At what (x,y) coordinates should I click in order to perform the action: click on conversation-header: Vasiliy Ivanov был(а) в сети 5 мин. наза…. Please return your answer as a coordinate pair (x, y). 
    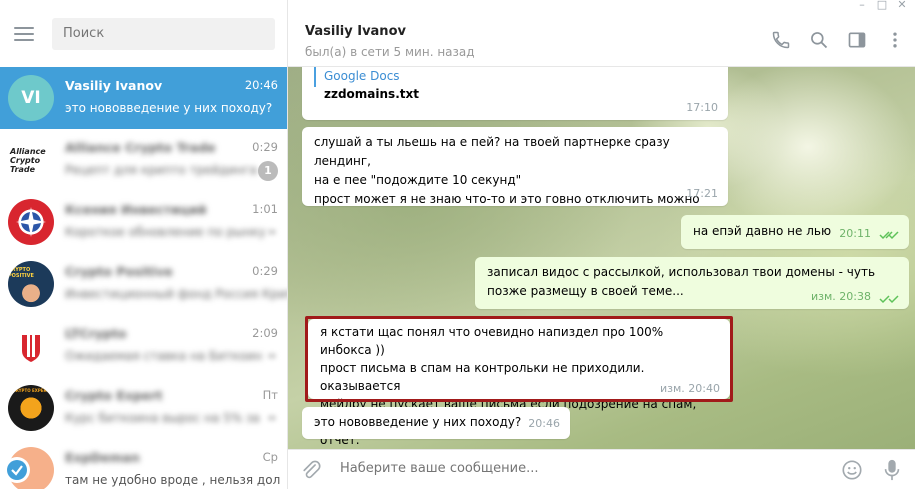
    Looking at the image, I should click on (601, 39).